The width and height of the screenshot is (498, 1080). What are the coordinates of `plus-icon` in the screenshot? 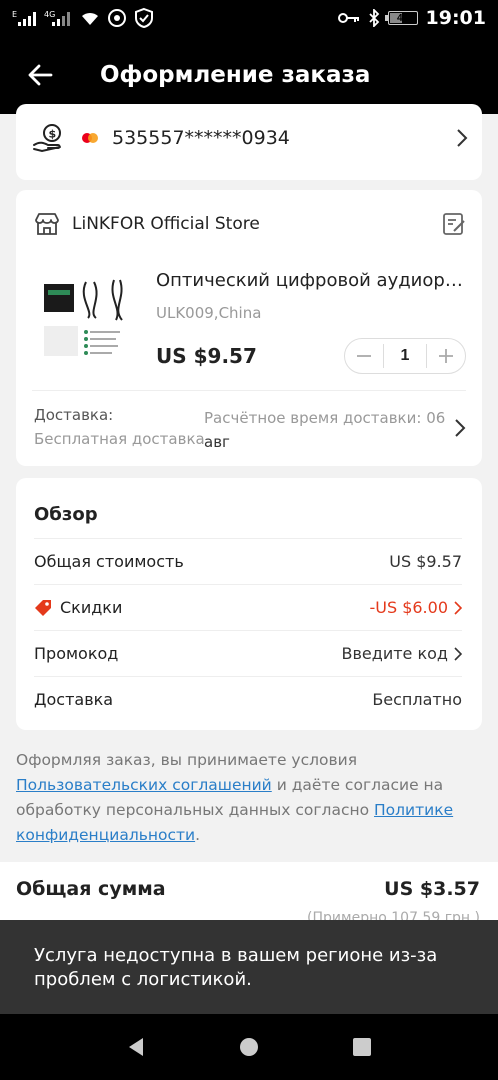 It's located at (446, 356).